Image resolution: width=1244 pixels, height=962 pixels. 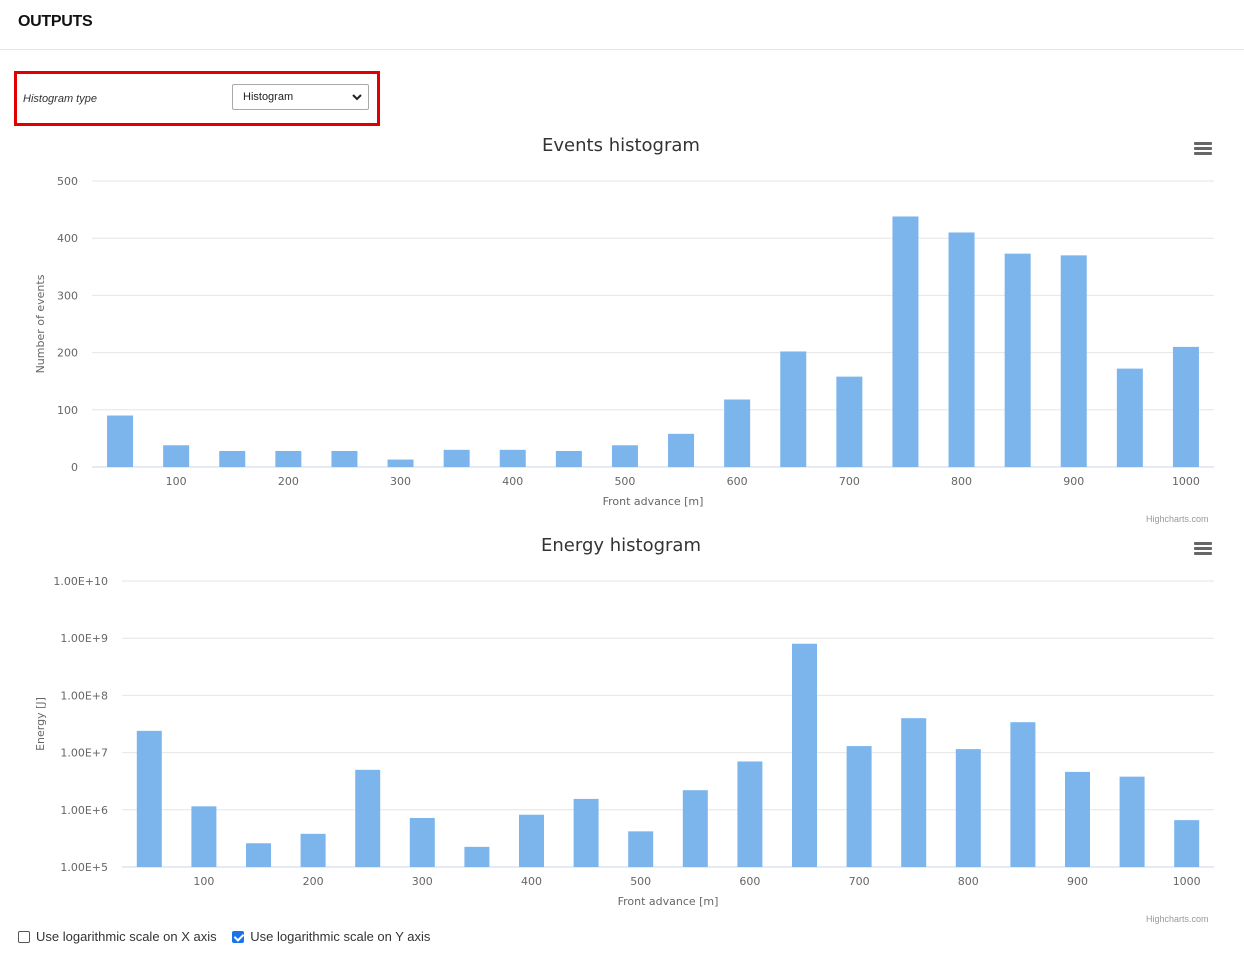 I want to click on chart-title: Energy histogram, so click(x=621, y=545).